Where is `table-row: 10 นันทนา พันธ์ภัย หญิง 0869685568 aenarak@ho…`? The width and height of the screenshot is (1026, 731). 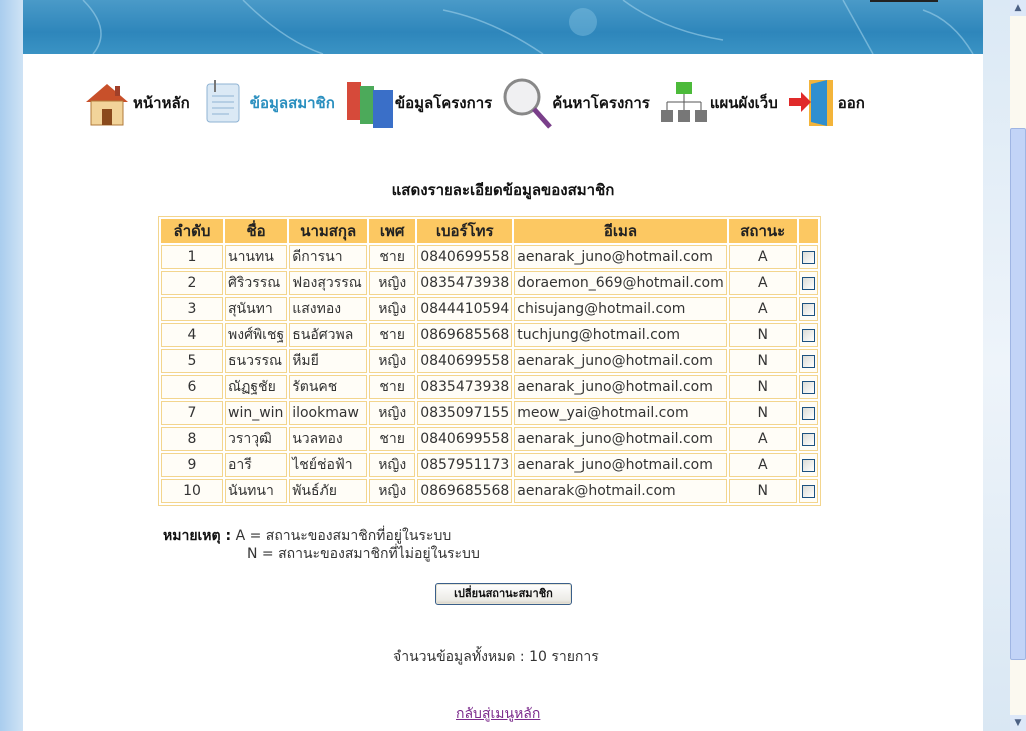 table-row: 10 นันทนา พันธ์ภัย หญิง 0869685568 aenarak@ho… is located at coordinates (489, 491).